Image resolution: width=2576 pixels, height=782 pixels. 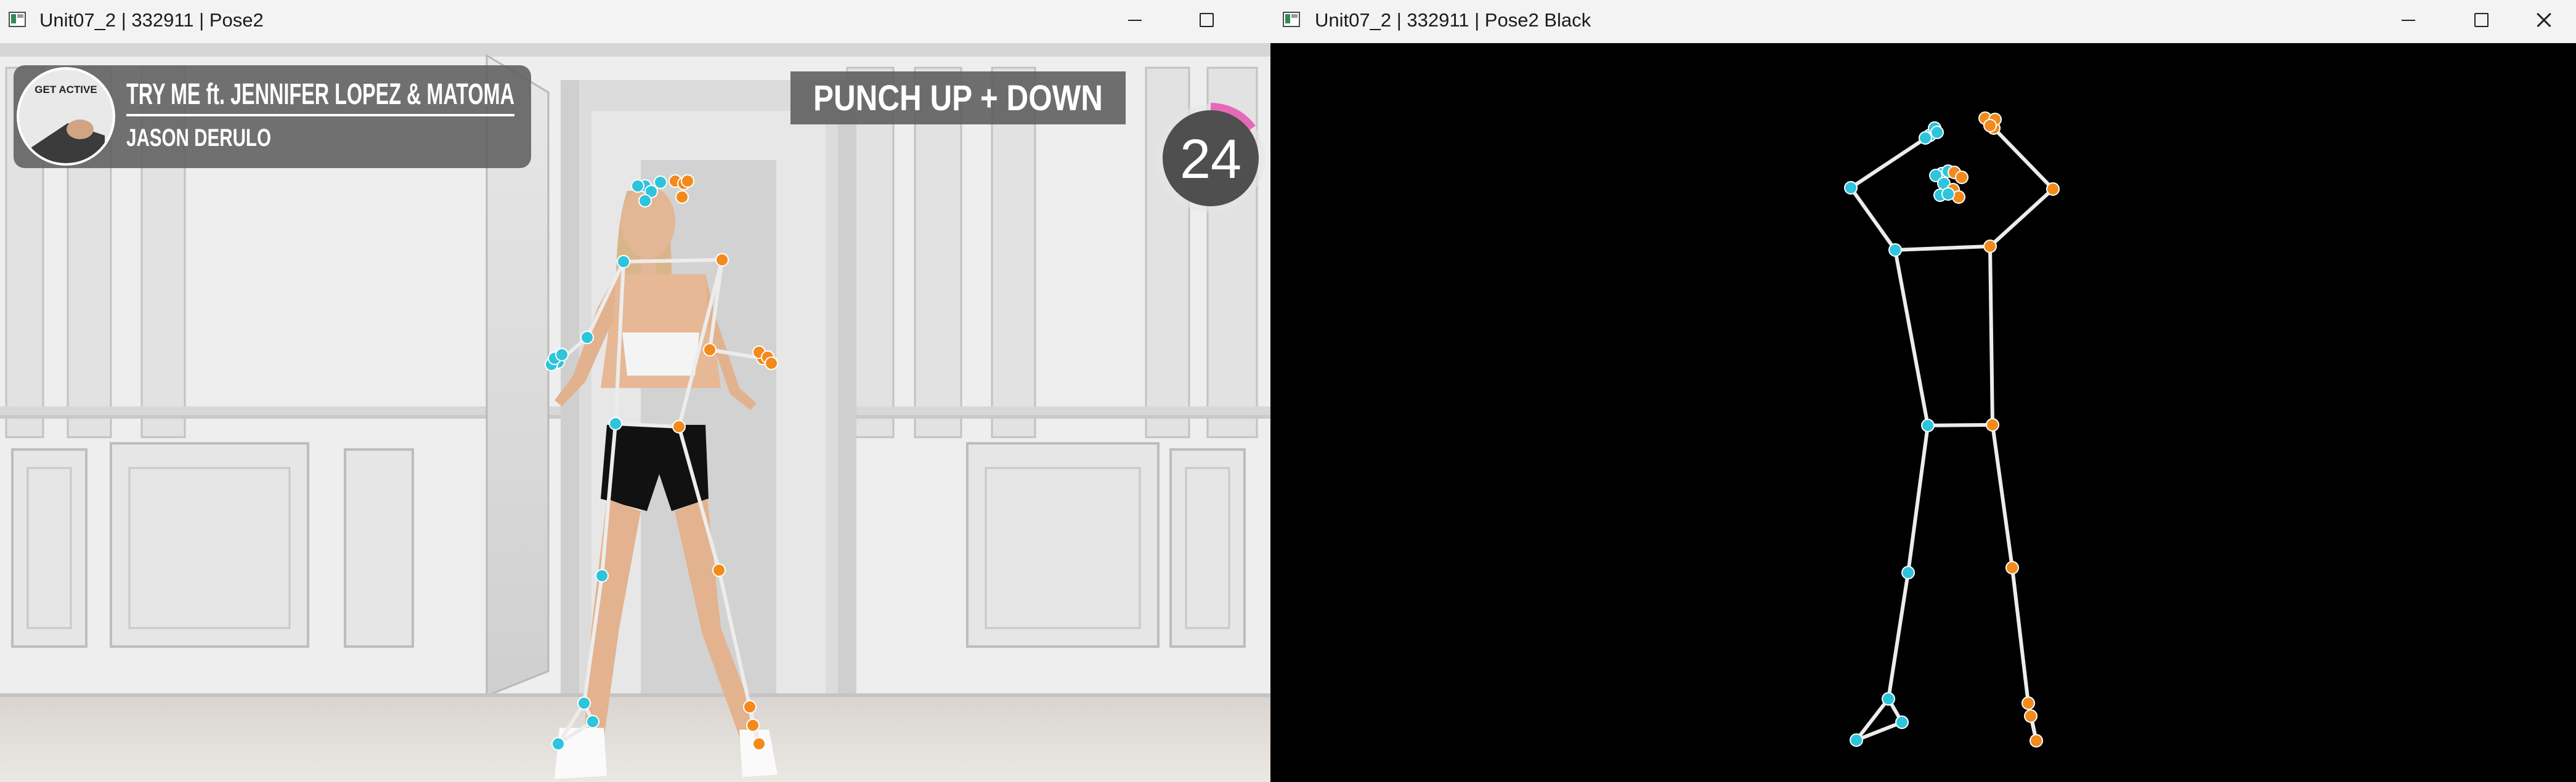 I want to click on move-label-box: PUNCH UP + DOWN, so click(x=958, y=97).